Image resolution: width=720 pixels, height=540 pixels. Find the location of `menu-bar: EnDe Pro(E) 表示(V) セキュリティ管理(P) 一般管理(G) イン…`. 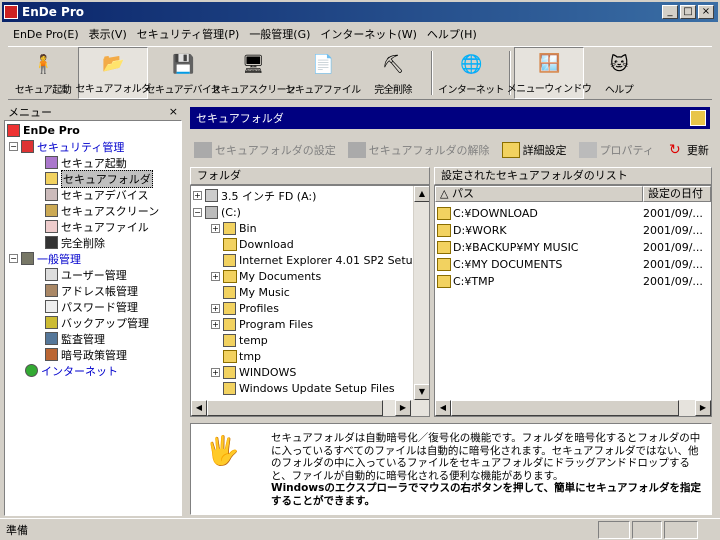

menu-bar: EnDe Pro(E) 表示(V) セキュリティ管理(P) 一般管理(G) イン… is located at coordinates (245, 34).